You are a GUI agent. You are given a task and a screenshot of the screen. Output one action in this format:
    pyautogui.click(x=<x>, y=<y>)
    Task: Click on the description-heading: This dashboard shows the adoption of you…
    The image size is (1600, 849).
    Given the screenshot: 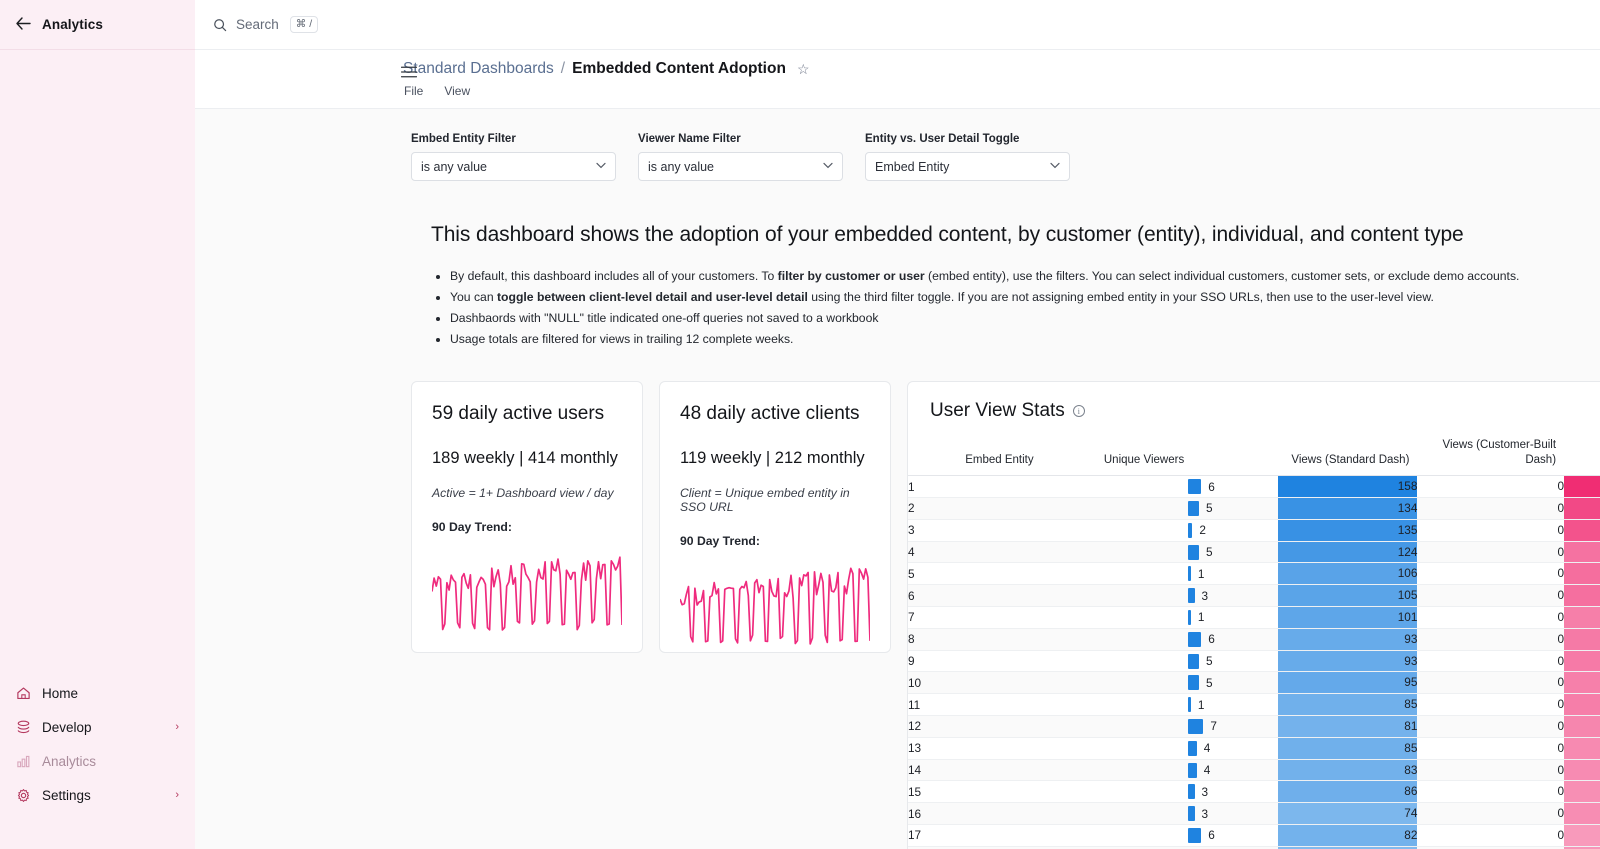 What is the action you would take?
    pyautogui.click(x=947, y=234)
    